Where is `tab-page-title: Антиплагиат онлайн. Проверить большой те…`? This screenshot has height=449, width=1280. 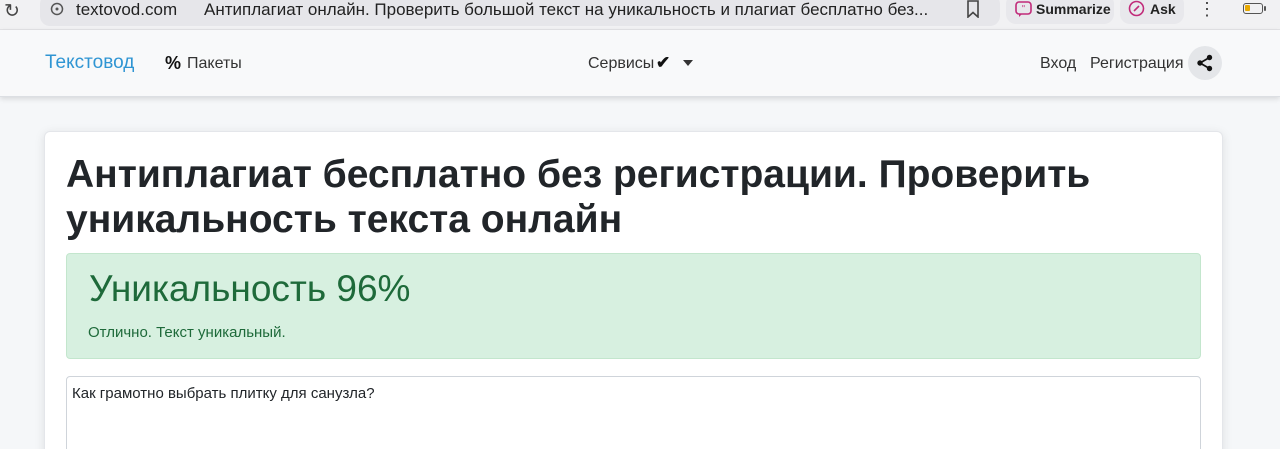 tab-page-title: Антиплагиат онлайн. Проверить большой те… is located at coordinates (566, 9).